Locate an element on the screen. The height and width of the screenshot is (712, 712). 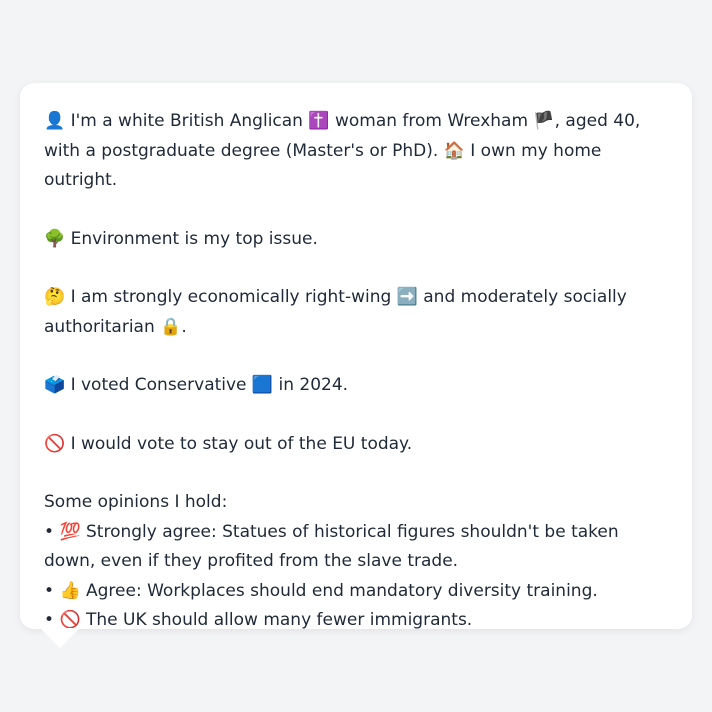
vote-text-party: I voted Conservative is located at coordinates (158, 385).